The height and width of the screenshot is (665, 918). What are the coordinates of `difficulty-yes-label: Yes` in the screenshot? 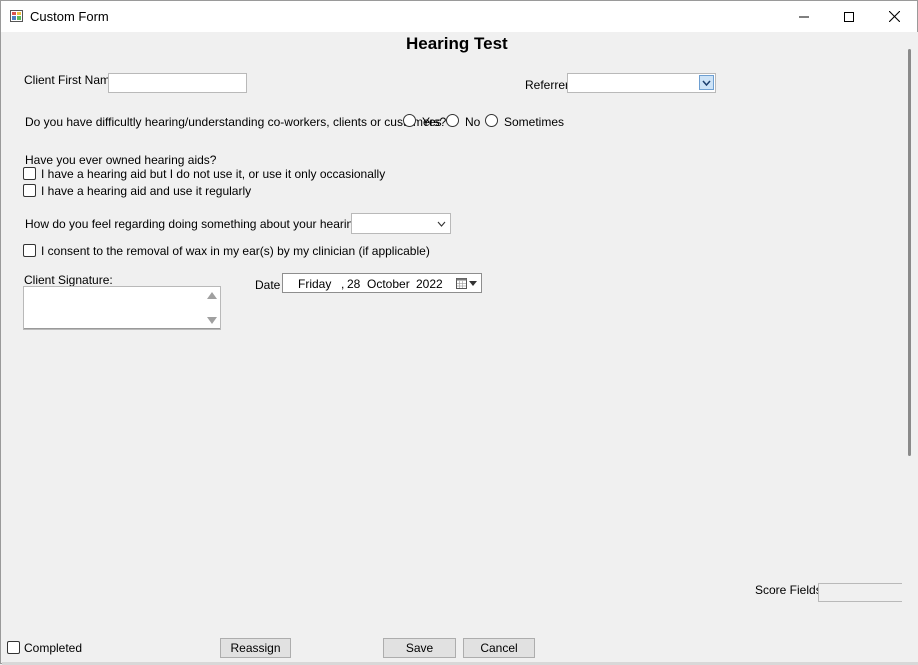 It's located at (432, 122).